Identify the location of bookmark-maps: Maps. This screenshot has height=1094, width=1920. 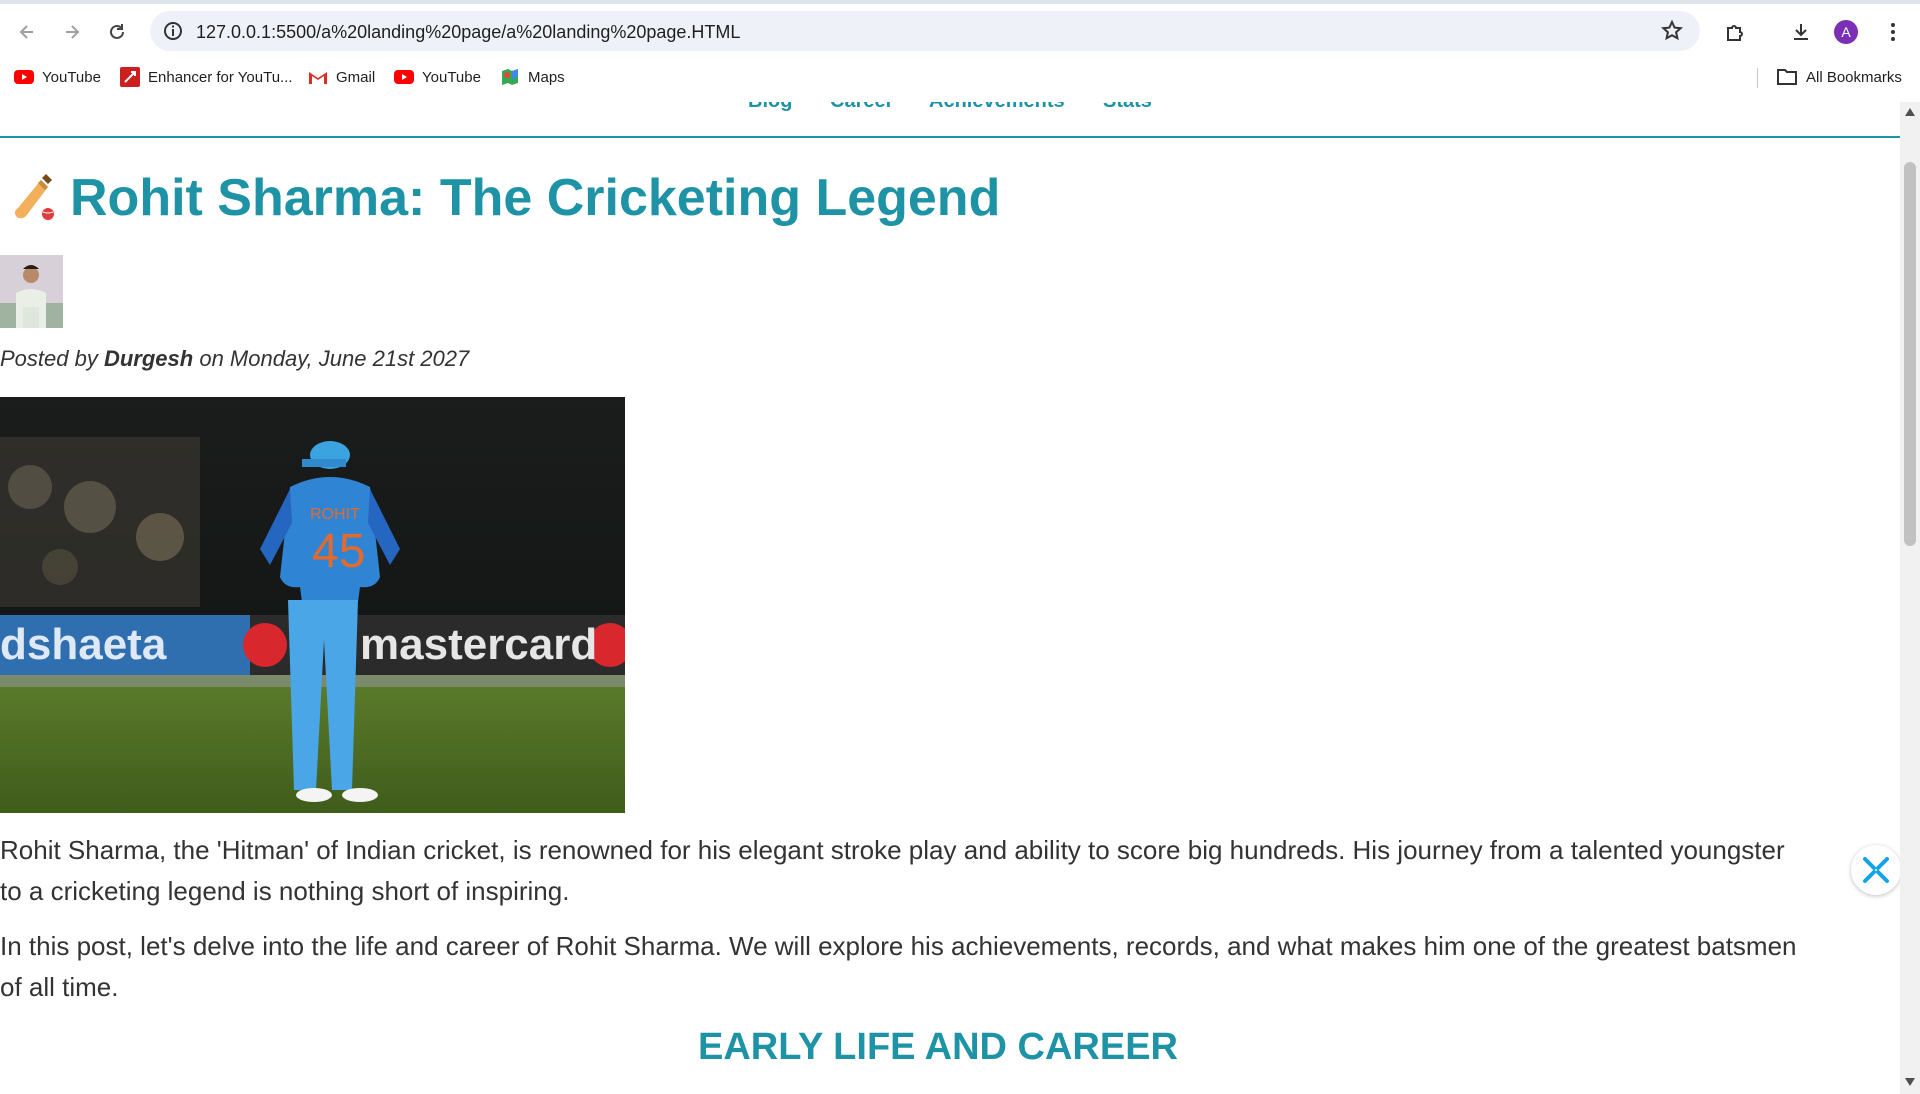
(532, 77).